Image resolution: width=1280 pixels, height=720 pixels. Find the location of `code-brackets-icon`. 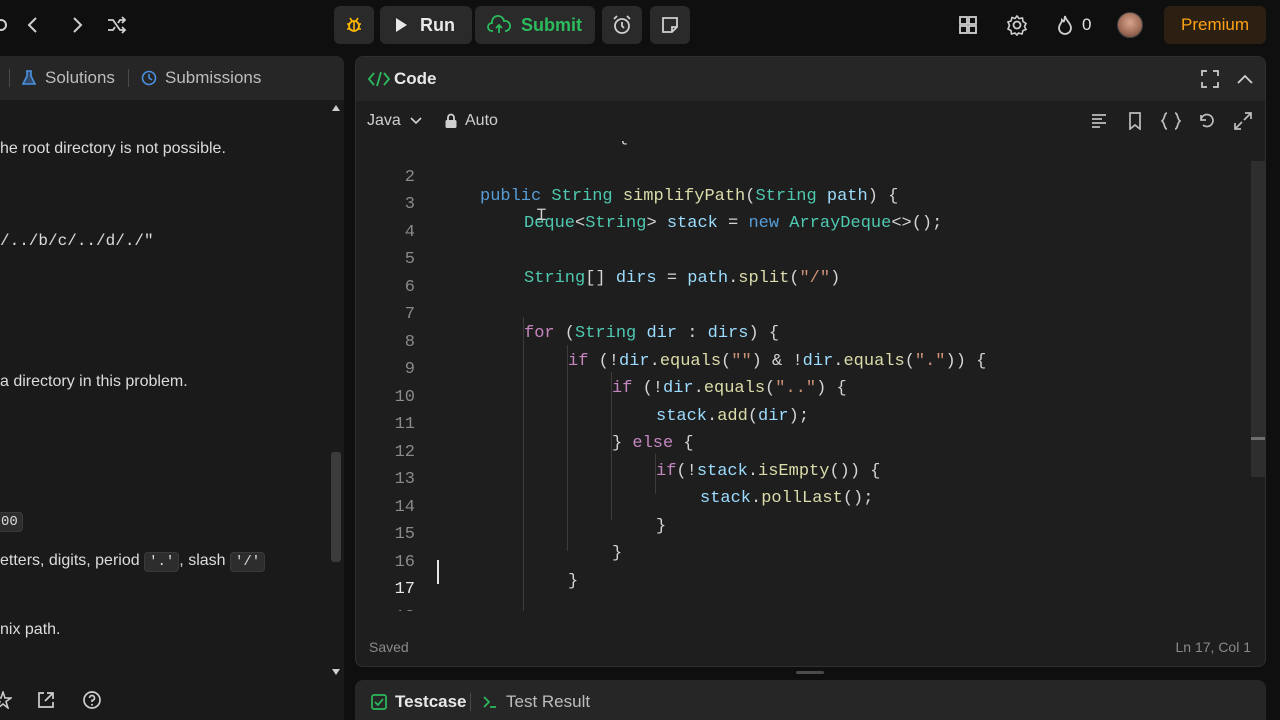

code-brackets-icon is located at coordinates (379, 79).